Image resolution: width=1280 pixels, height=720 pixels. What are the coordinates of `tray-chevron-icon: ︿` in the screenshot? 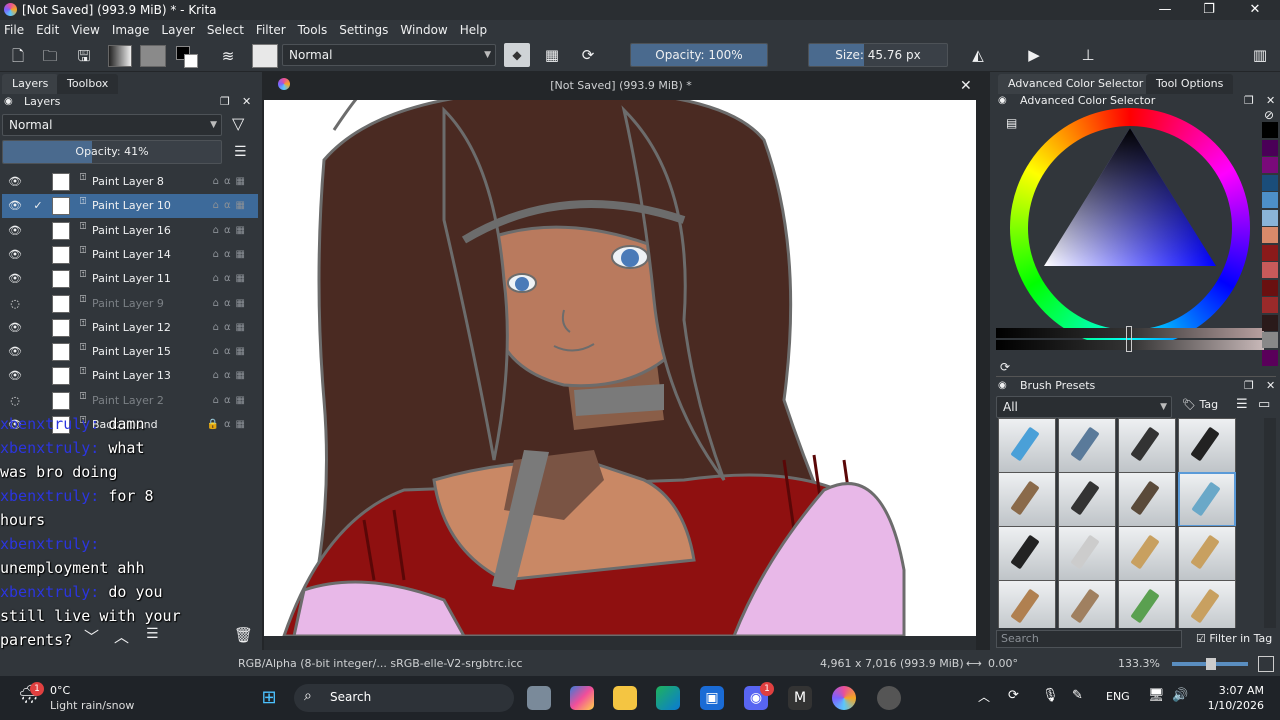 It's located at (984, 696).